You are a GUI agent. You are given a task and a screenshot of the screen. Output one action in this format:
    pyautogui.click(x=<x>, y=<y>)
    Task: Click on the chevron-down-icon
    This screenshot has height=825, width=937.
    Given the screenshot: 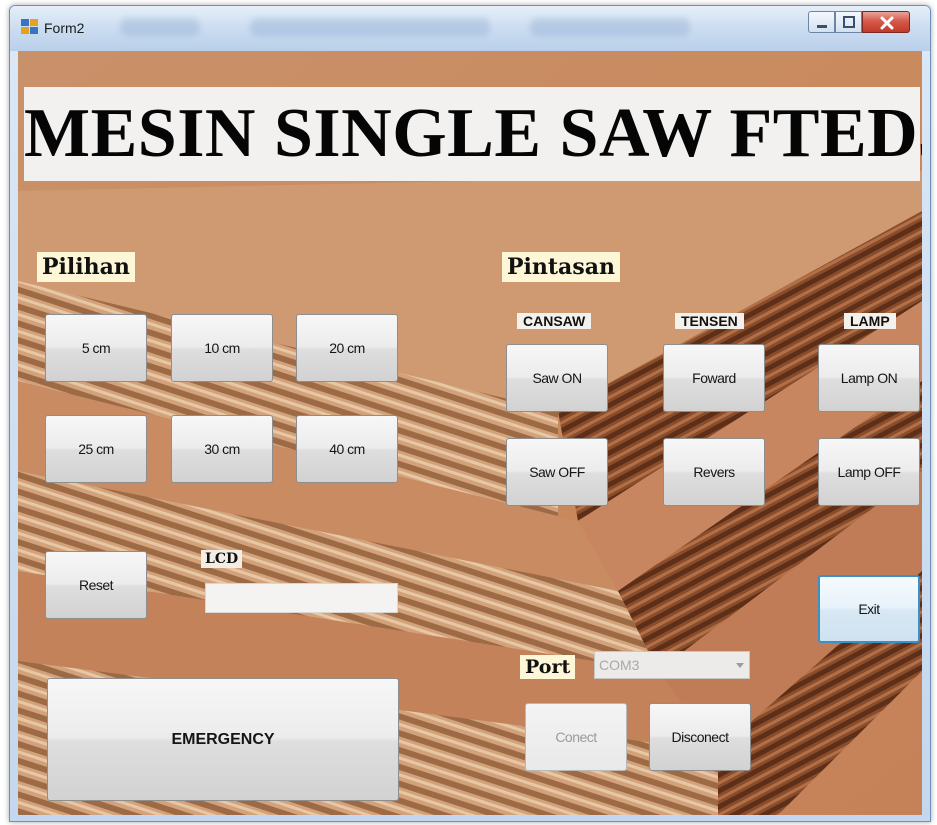 What is the action you would take?
    pyautogui.click(x=740, y=665)
    